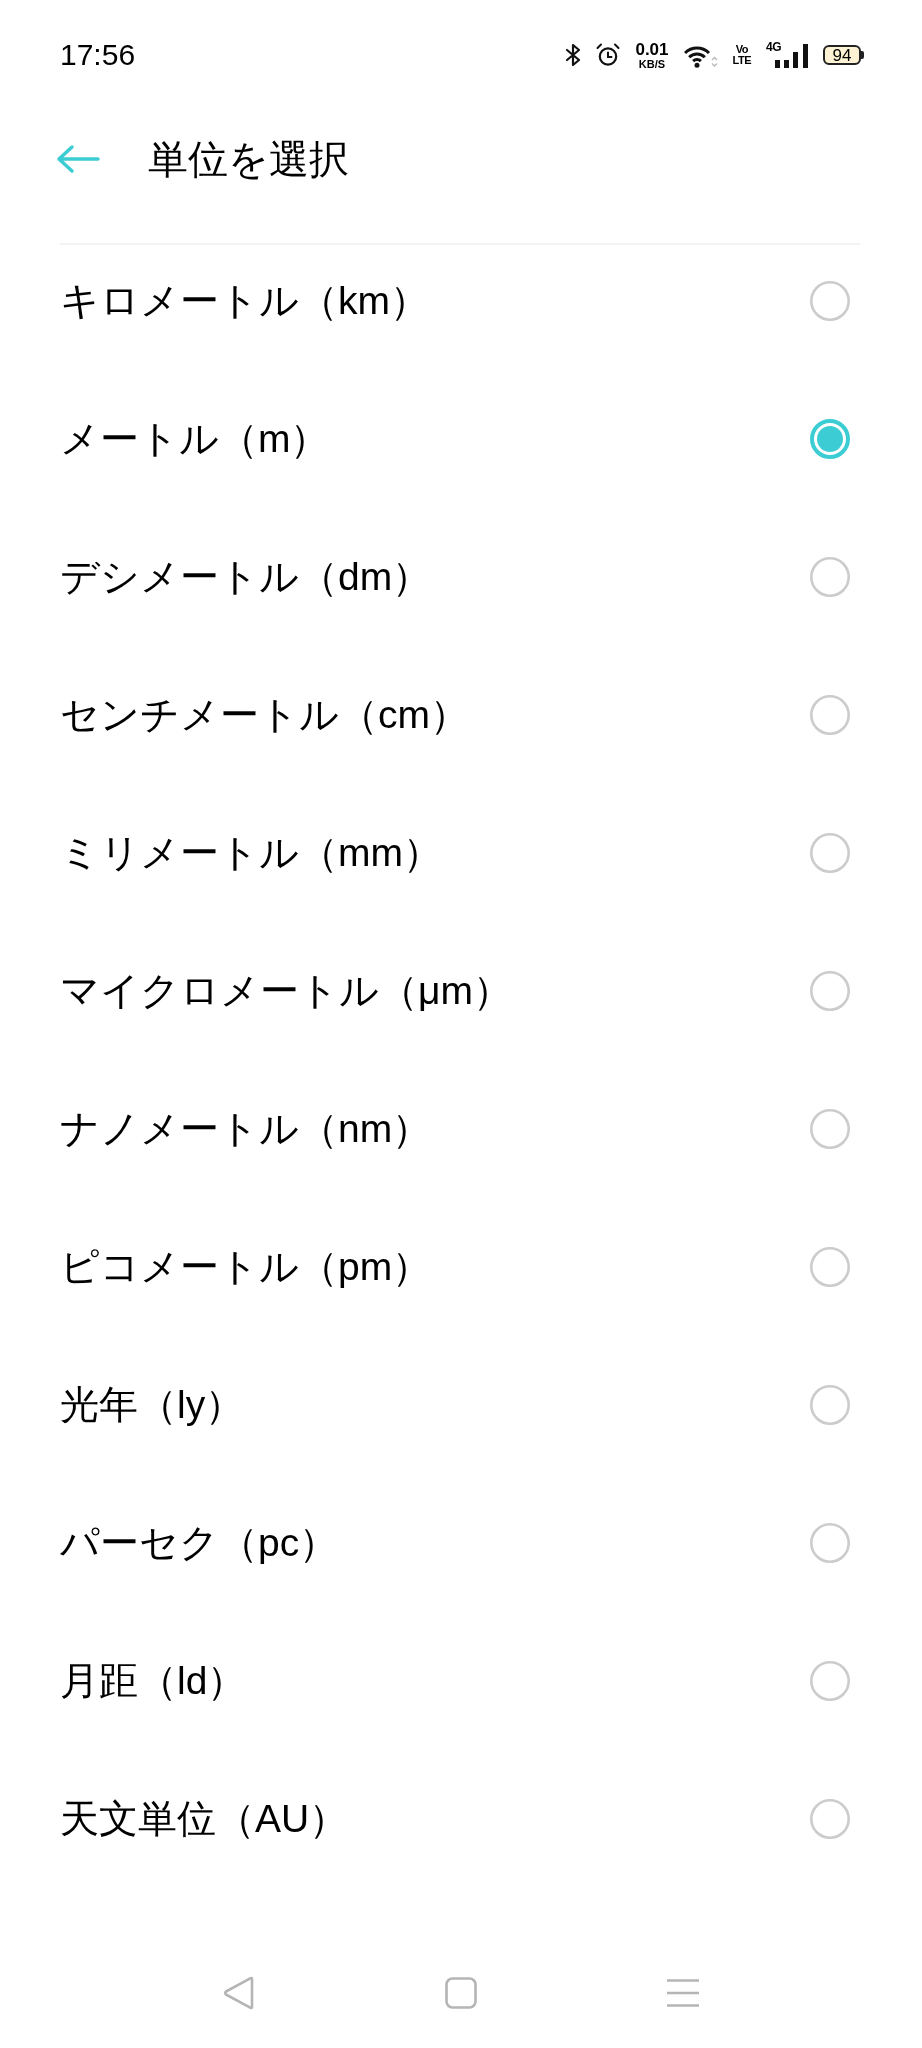 The width and height of the screenshot is (922, 2048). Describe the element at coordinates (843, 55) in the screenshot. I see `battery-indicator: 94` at that location.